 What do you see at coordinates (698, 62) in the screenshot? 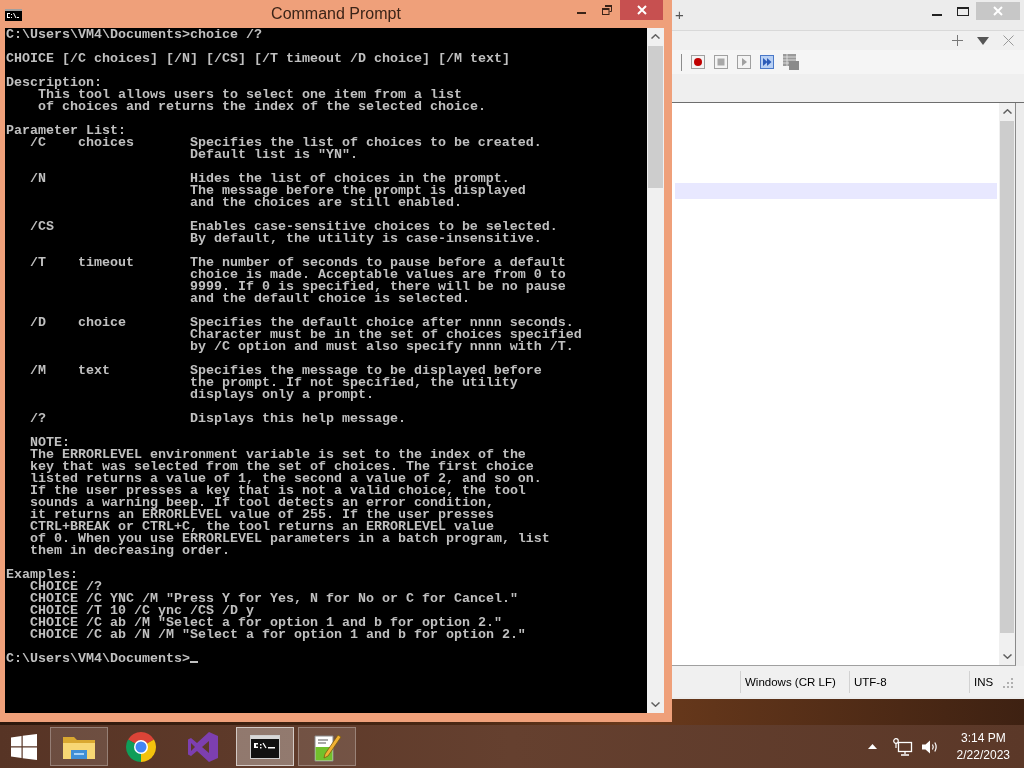
I see `record-icon` at bounding box center [698, 62].